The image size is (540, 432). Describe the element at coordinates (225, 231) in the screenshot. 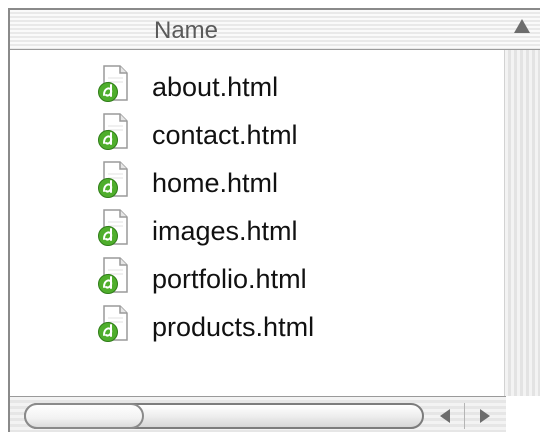

I see `file-name-label: images.html` at that location.